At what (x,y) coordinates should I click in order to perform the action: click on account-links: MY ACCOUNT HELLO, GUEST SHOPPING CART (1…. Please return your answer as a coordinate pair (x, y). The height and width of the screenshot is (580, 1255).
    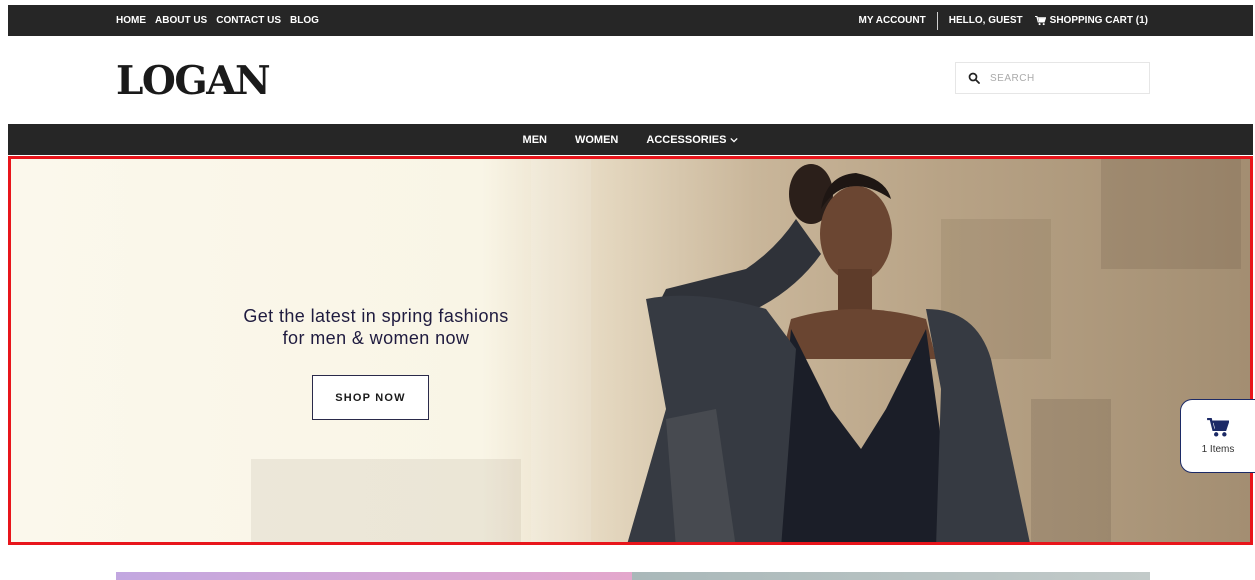
    Looking at the image, I should click on (1003, 20).